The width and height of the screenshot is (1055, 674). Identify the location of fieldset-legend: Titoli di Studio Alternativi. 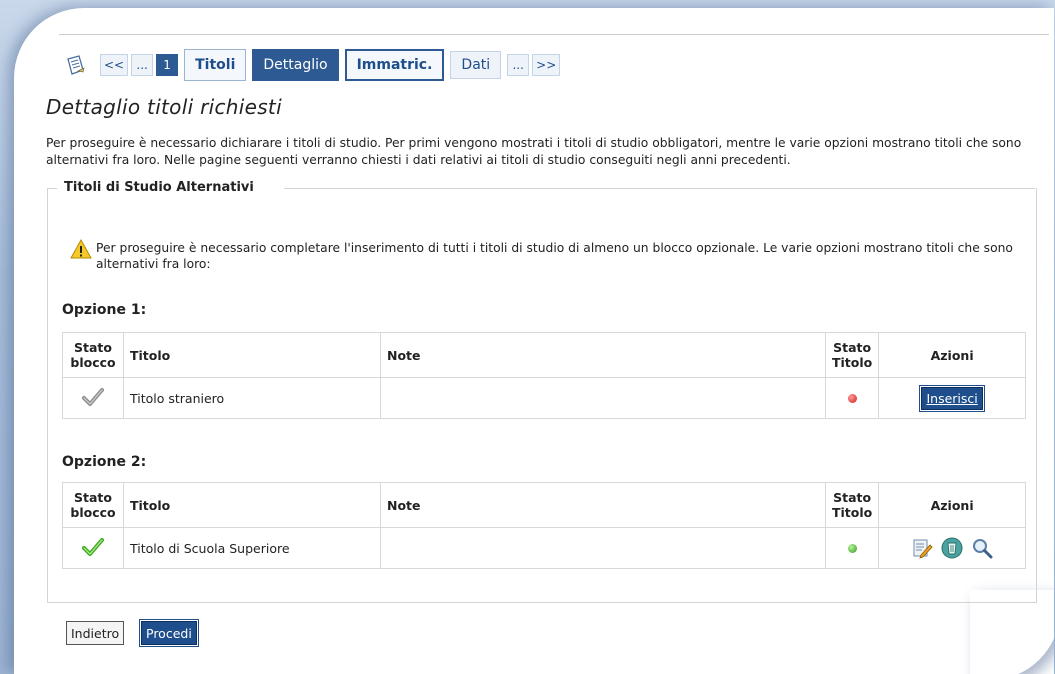
(159, 187).